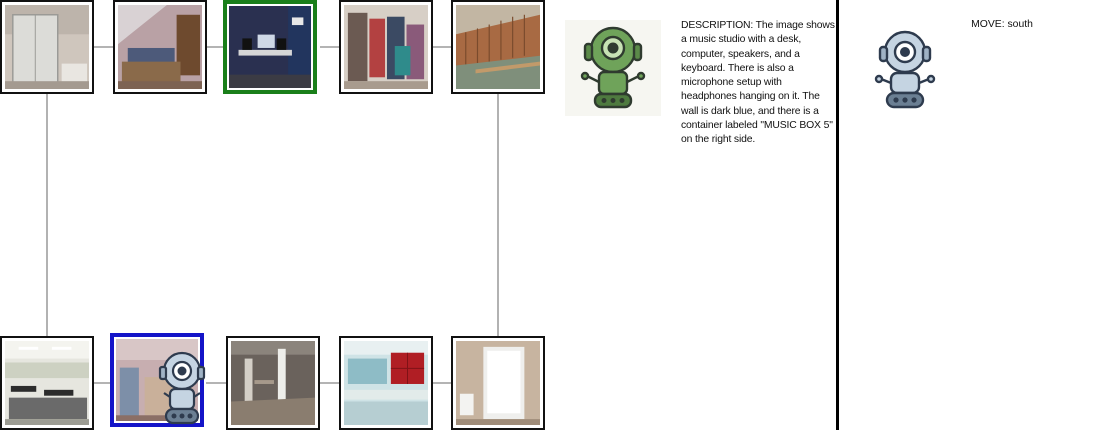  What do you see at coordinates (182, 388) in the screenshot?
I see `agent-robot-icon` at bounding box center [182, 388].